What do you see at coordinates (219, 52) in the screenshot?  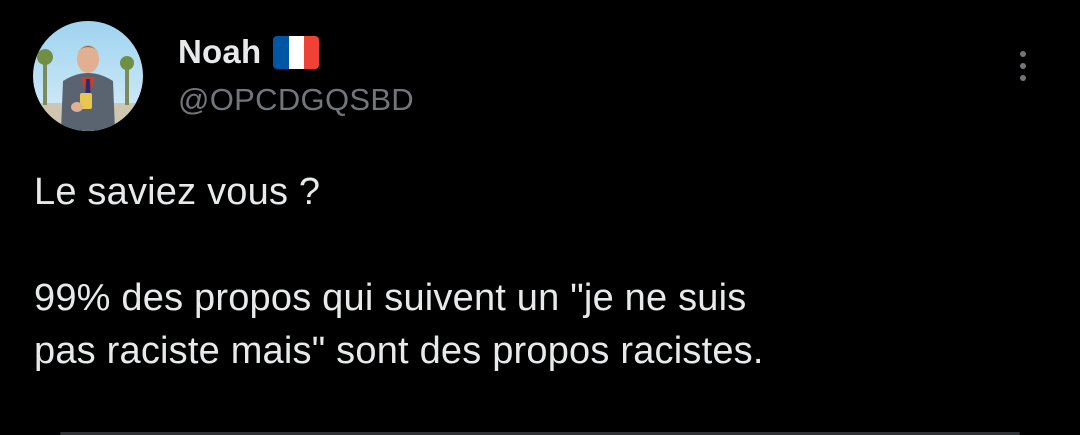 I see `display-name: Noah` at bounding box center [219, 52].